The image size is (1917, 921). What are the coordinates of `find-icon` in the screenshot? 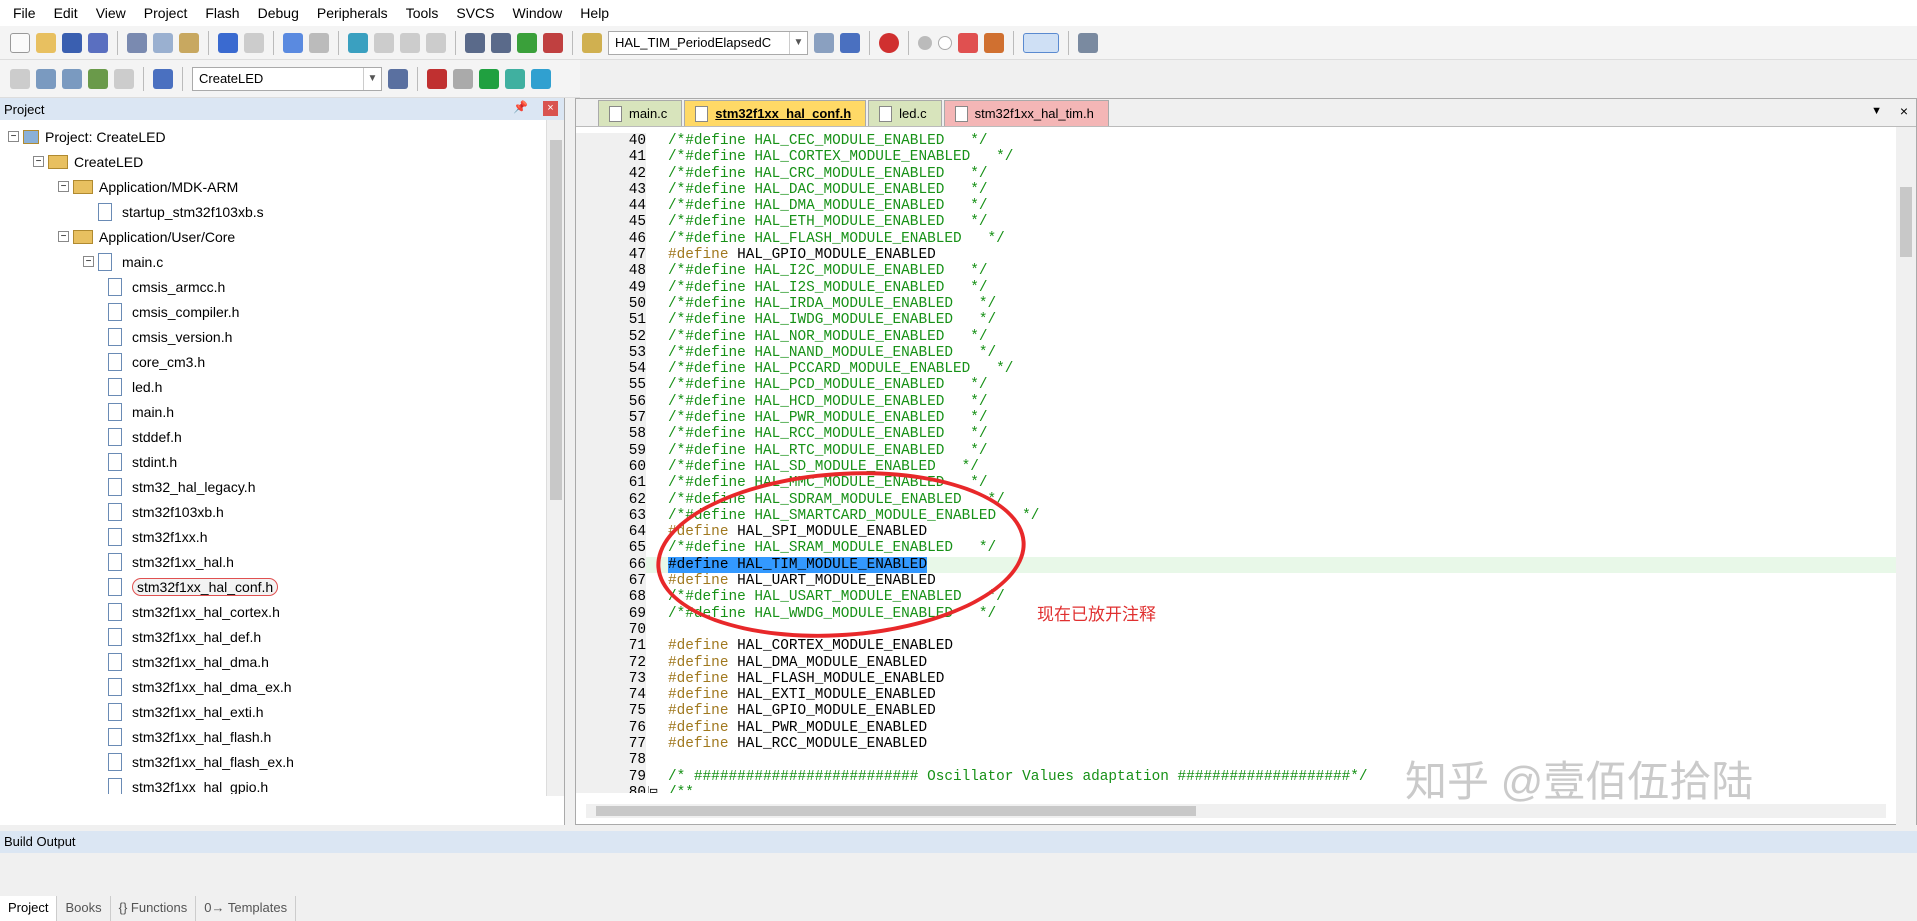 It's located at (824, 42).